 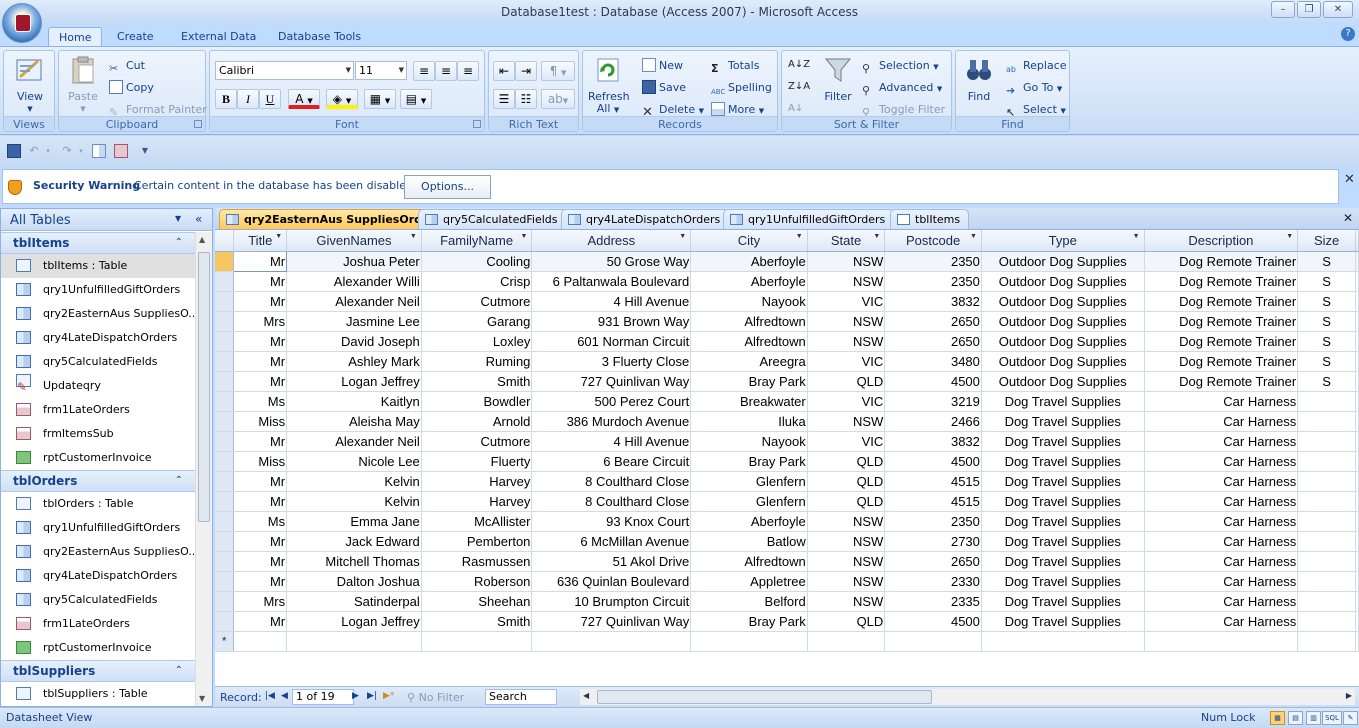 I want to click on table-cell: Ms, so click(x=260, y=401).